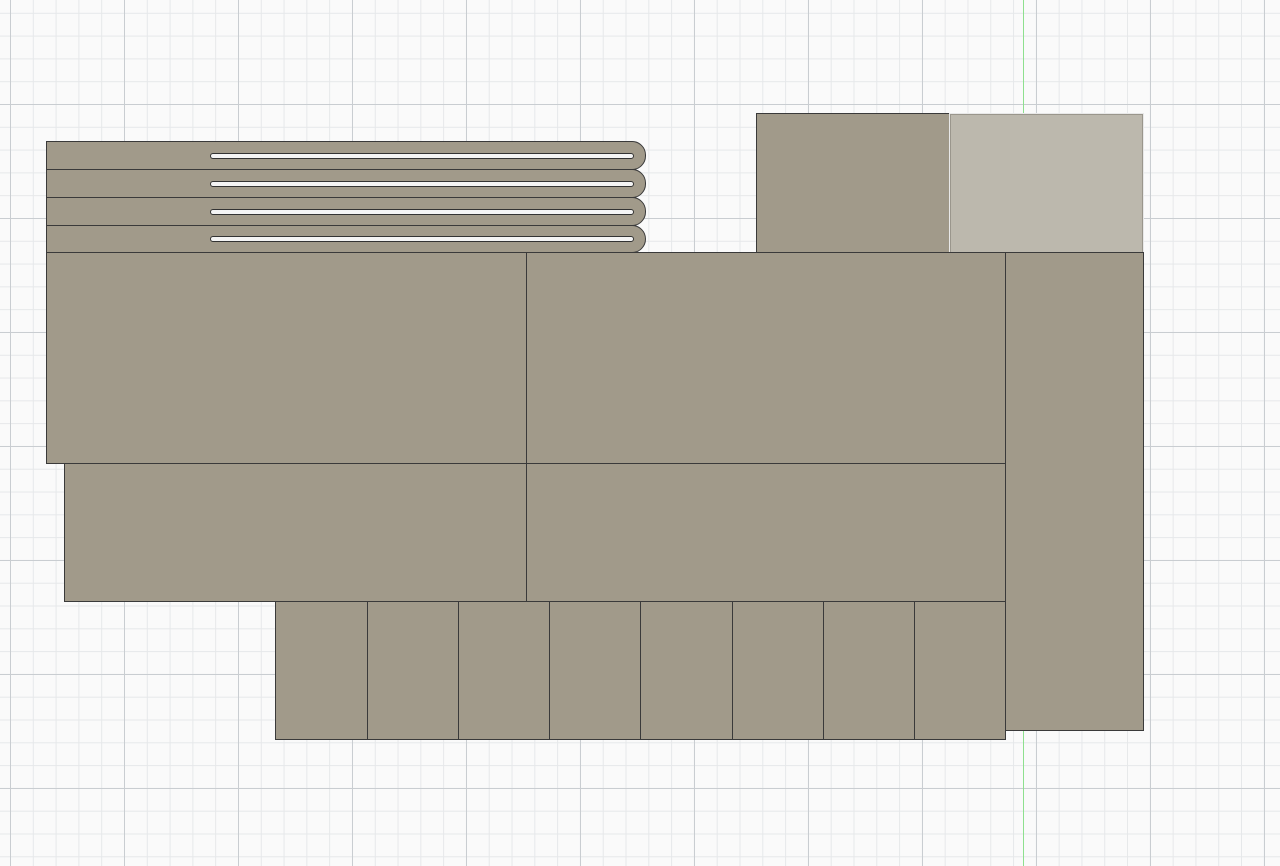 The image size is (1280, 866). I want to click on top-box-face, so click(853, 183).